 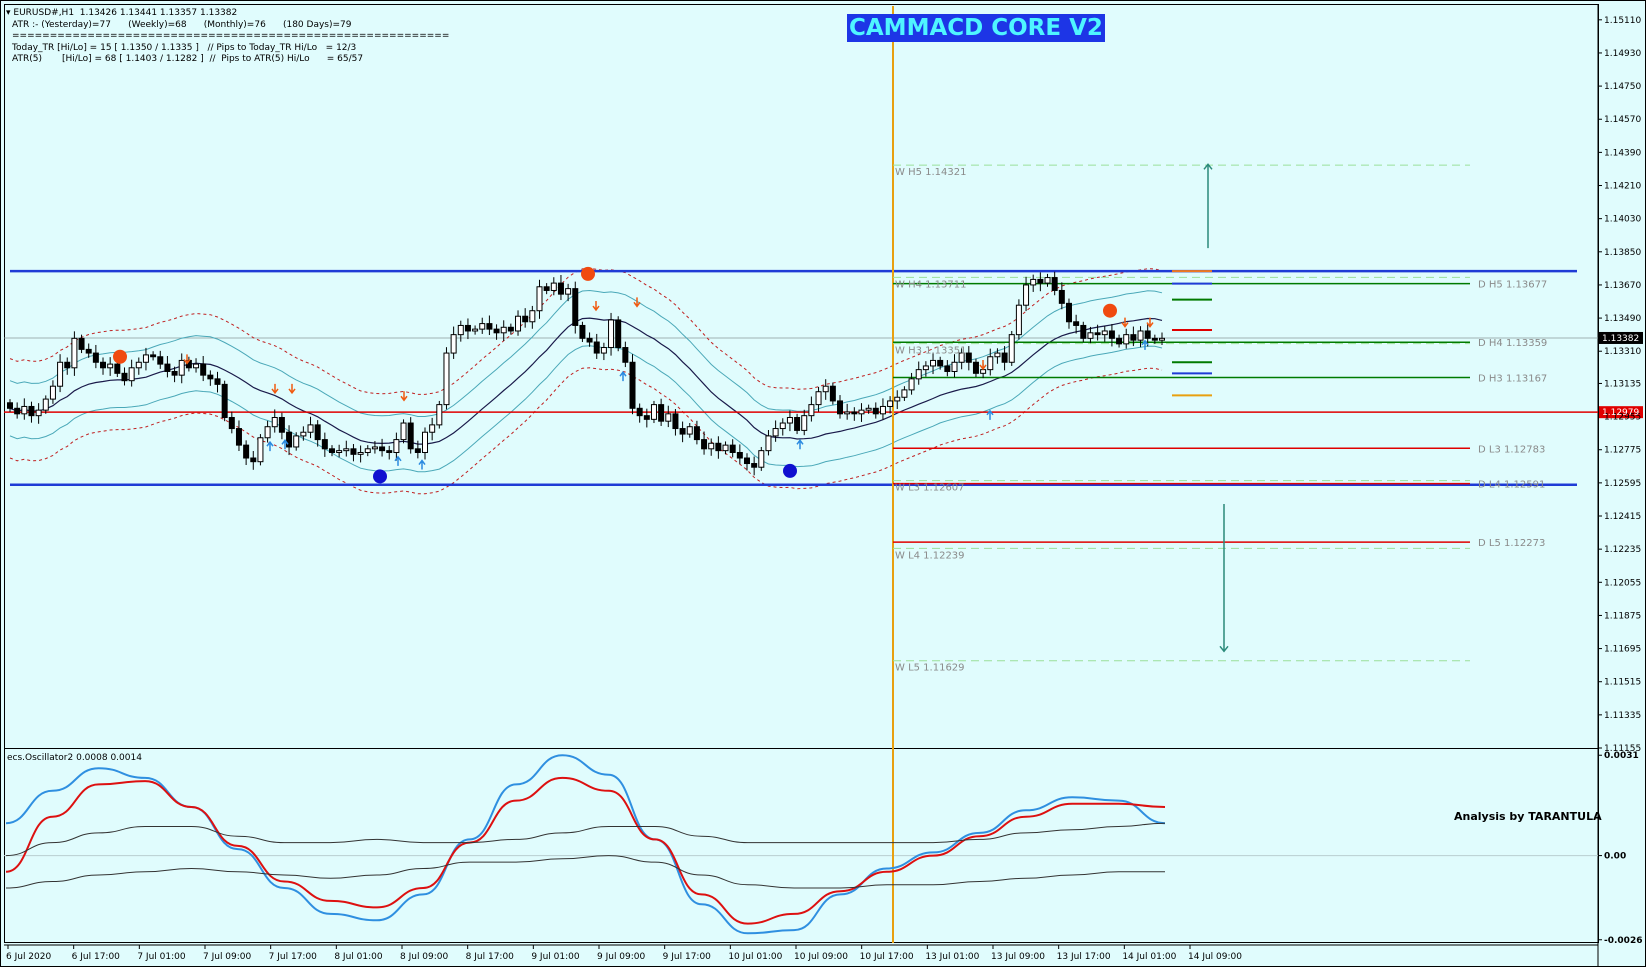 What do you see at coordinates (1512, 379) in the screenshot?
I see `daily-level-label: D H3 1.13167` at bounding box center [1512, 379].